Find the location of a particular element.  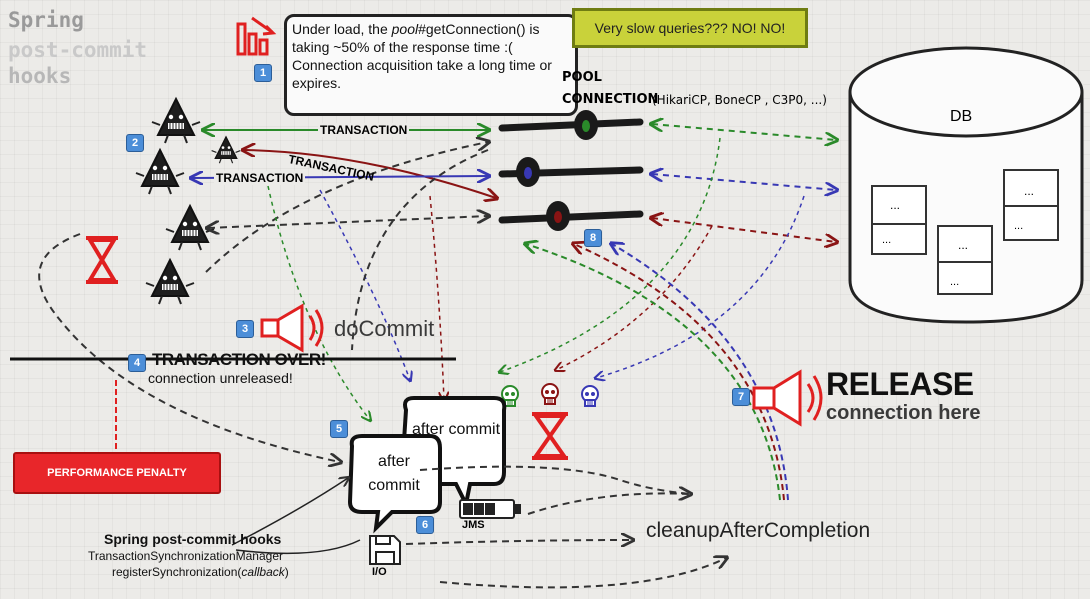

jms-label: JMS is located at coordinates (473, 525).